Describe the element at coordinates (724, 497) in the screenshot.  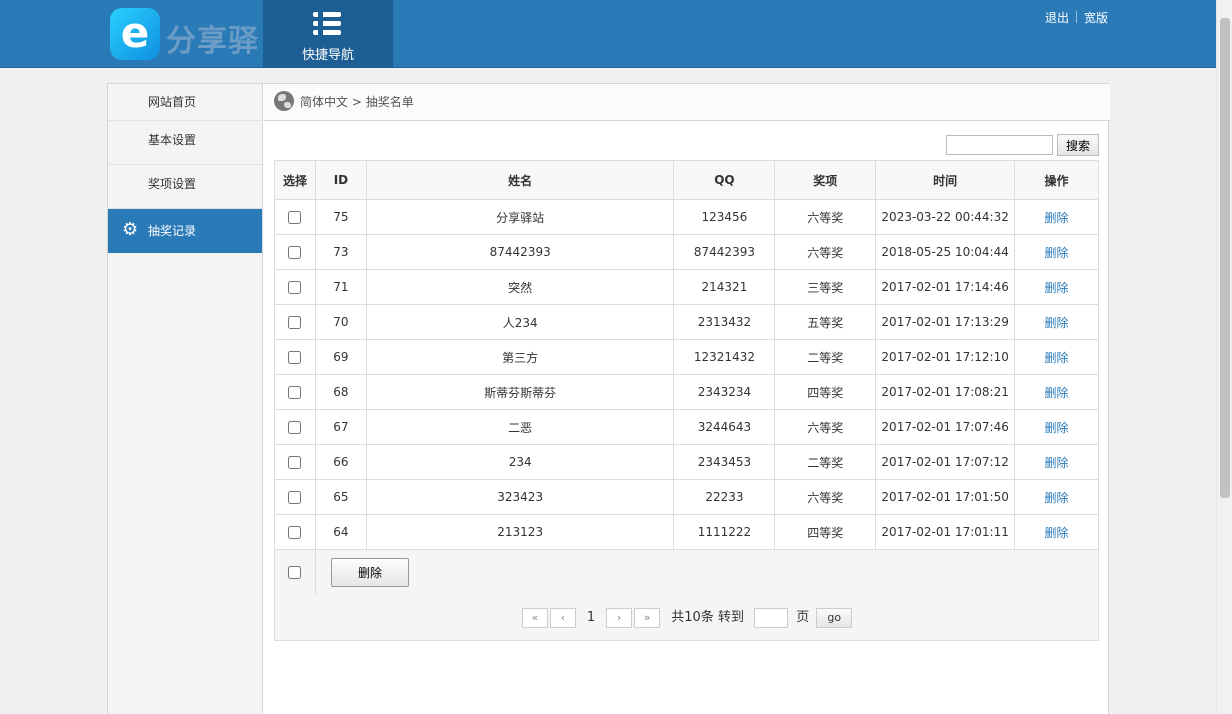
I see `cell-qq: 22233` at that location.